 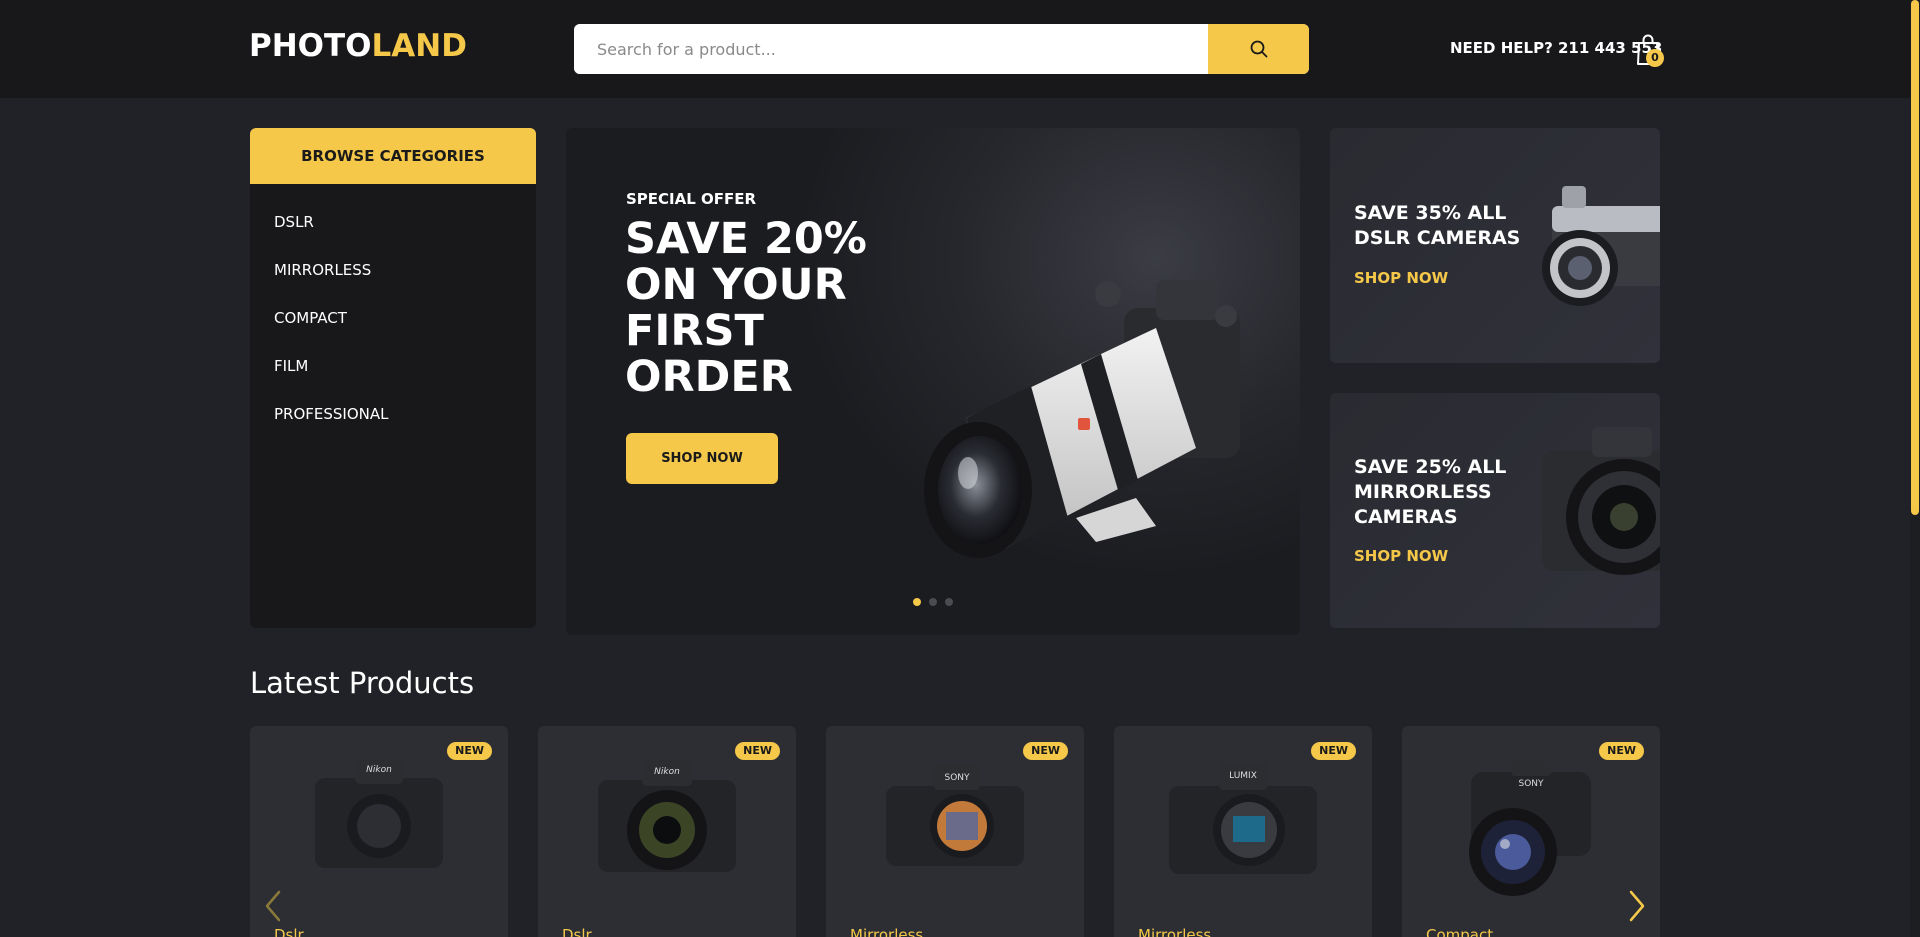 I want to click on product-card: NEW SONY Compact, so click(x=1531, y=831).